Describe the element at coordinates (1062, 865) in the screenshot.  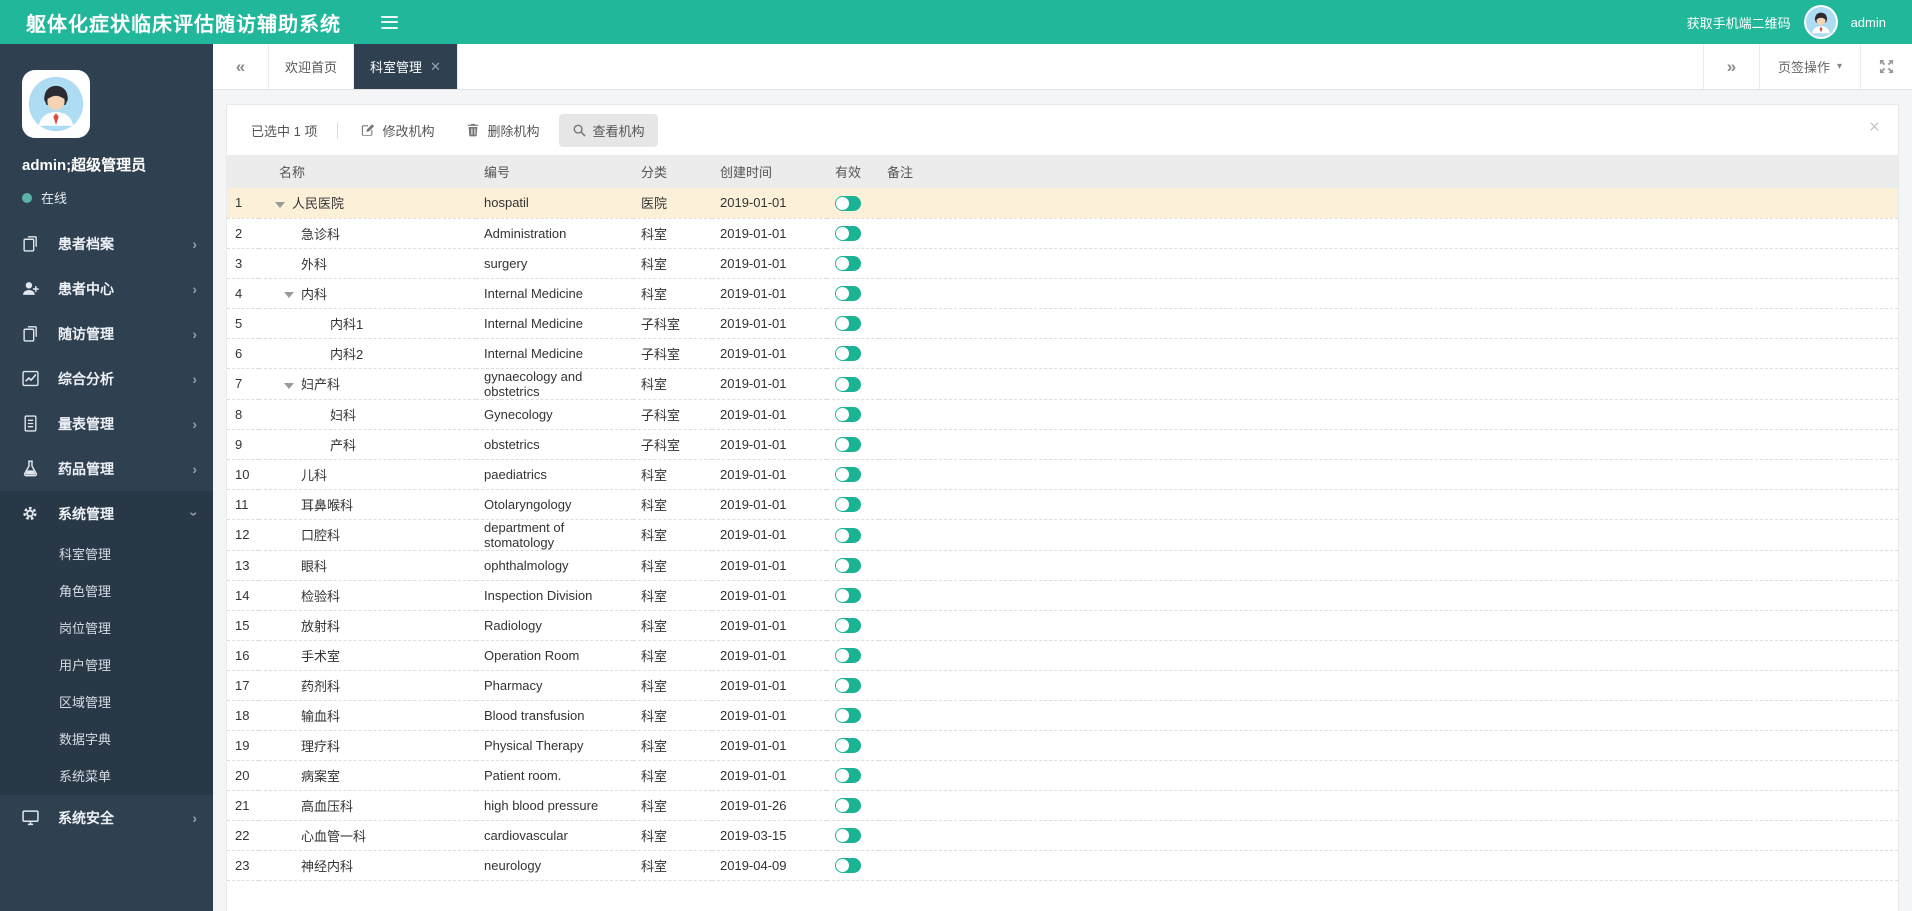
I see `table-row: 23 神经内科 neurology 科室 2019-04-09` at that location.